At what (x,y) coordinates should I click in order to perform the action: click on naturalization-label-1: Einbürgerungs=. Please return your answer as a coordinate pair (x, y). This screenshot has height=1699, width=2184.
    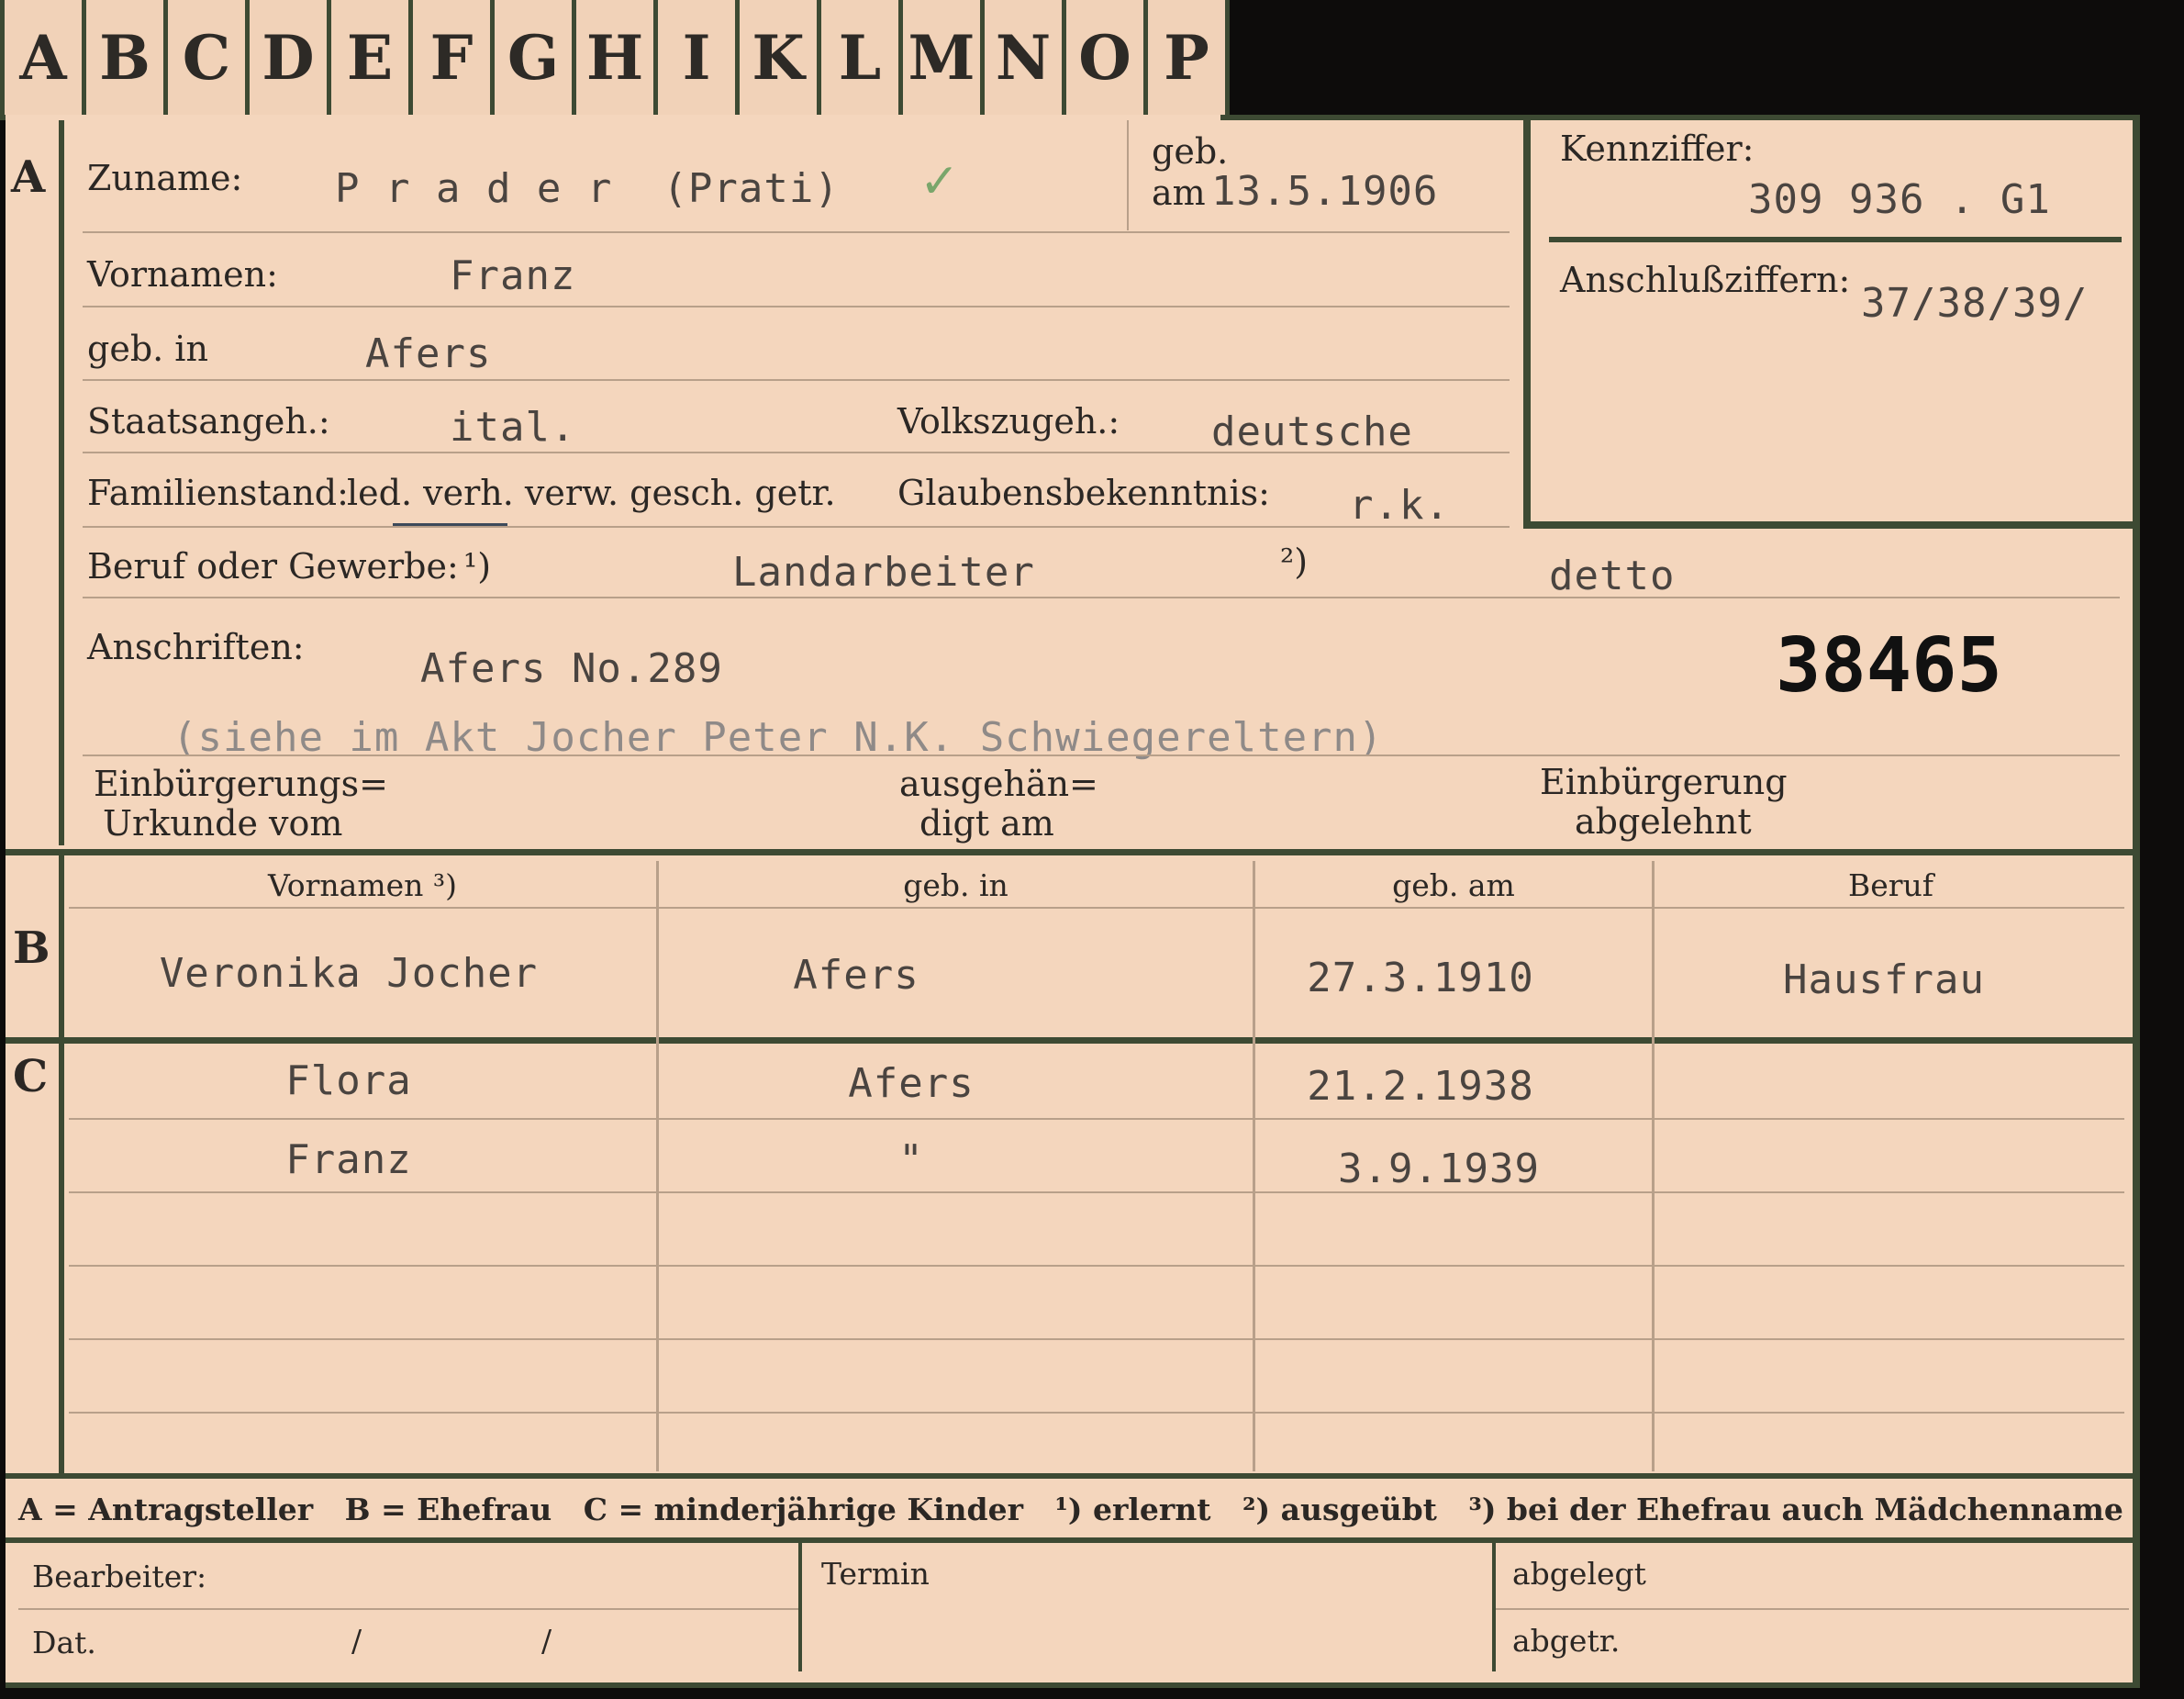
    Looking at the image, I should click on (241, 784).